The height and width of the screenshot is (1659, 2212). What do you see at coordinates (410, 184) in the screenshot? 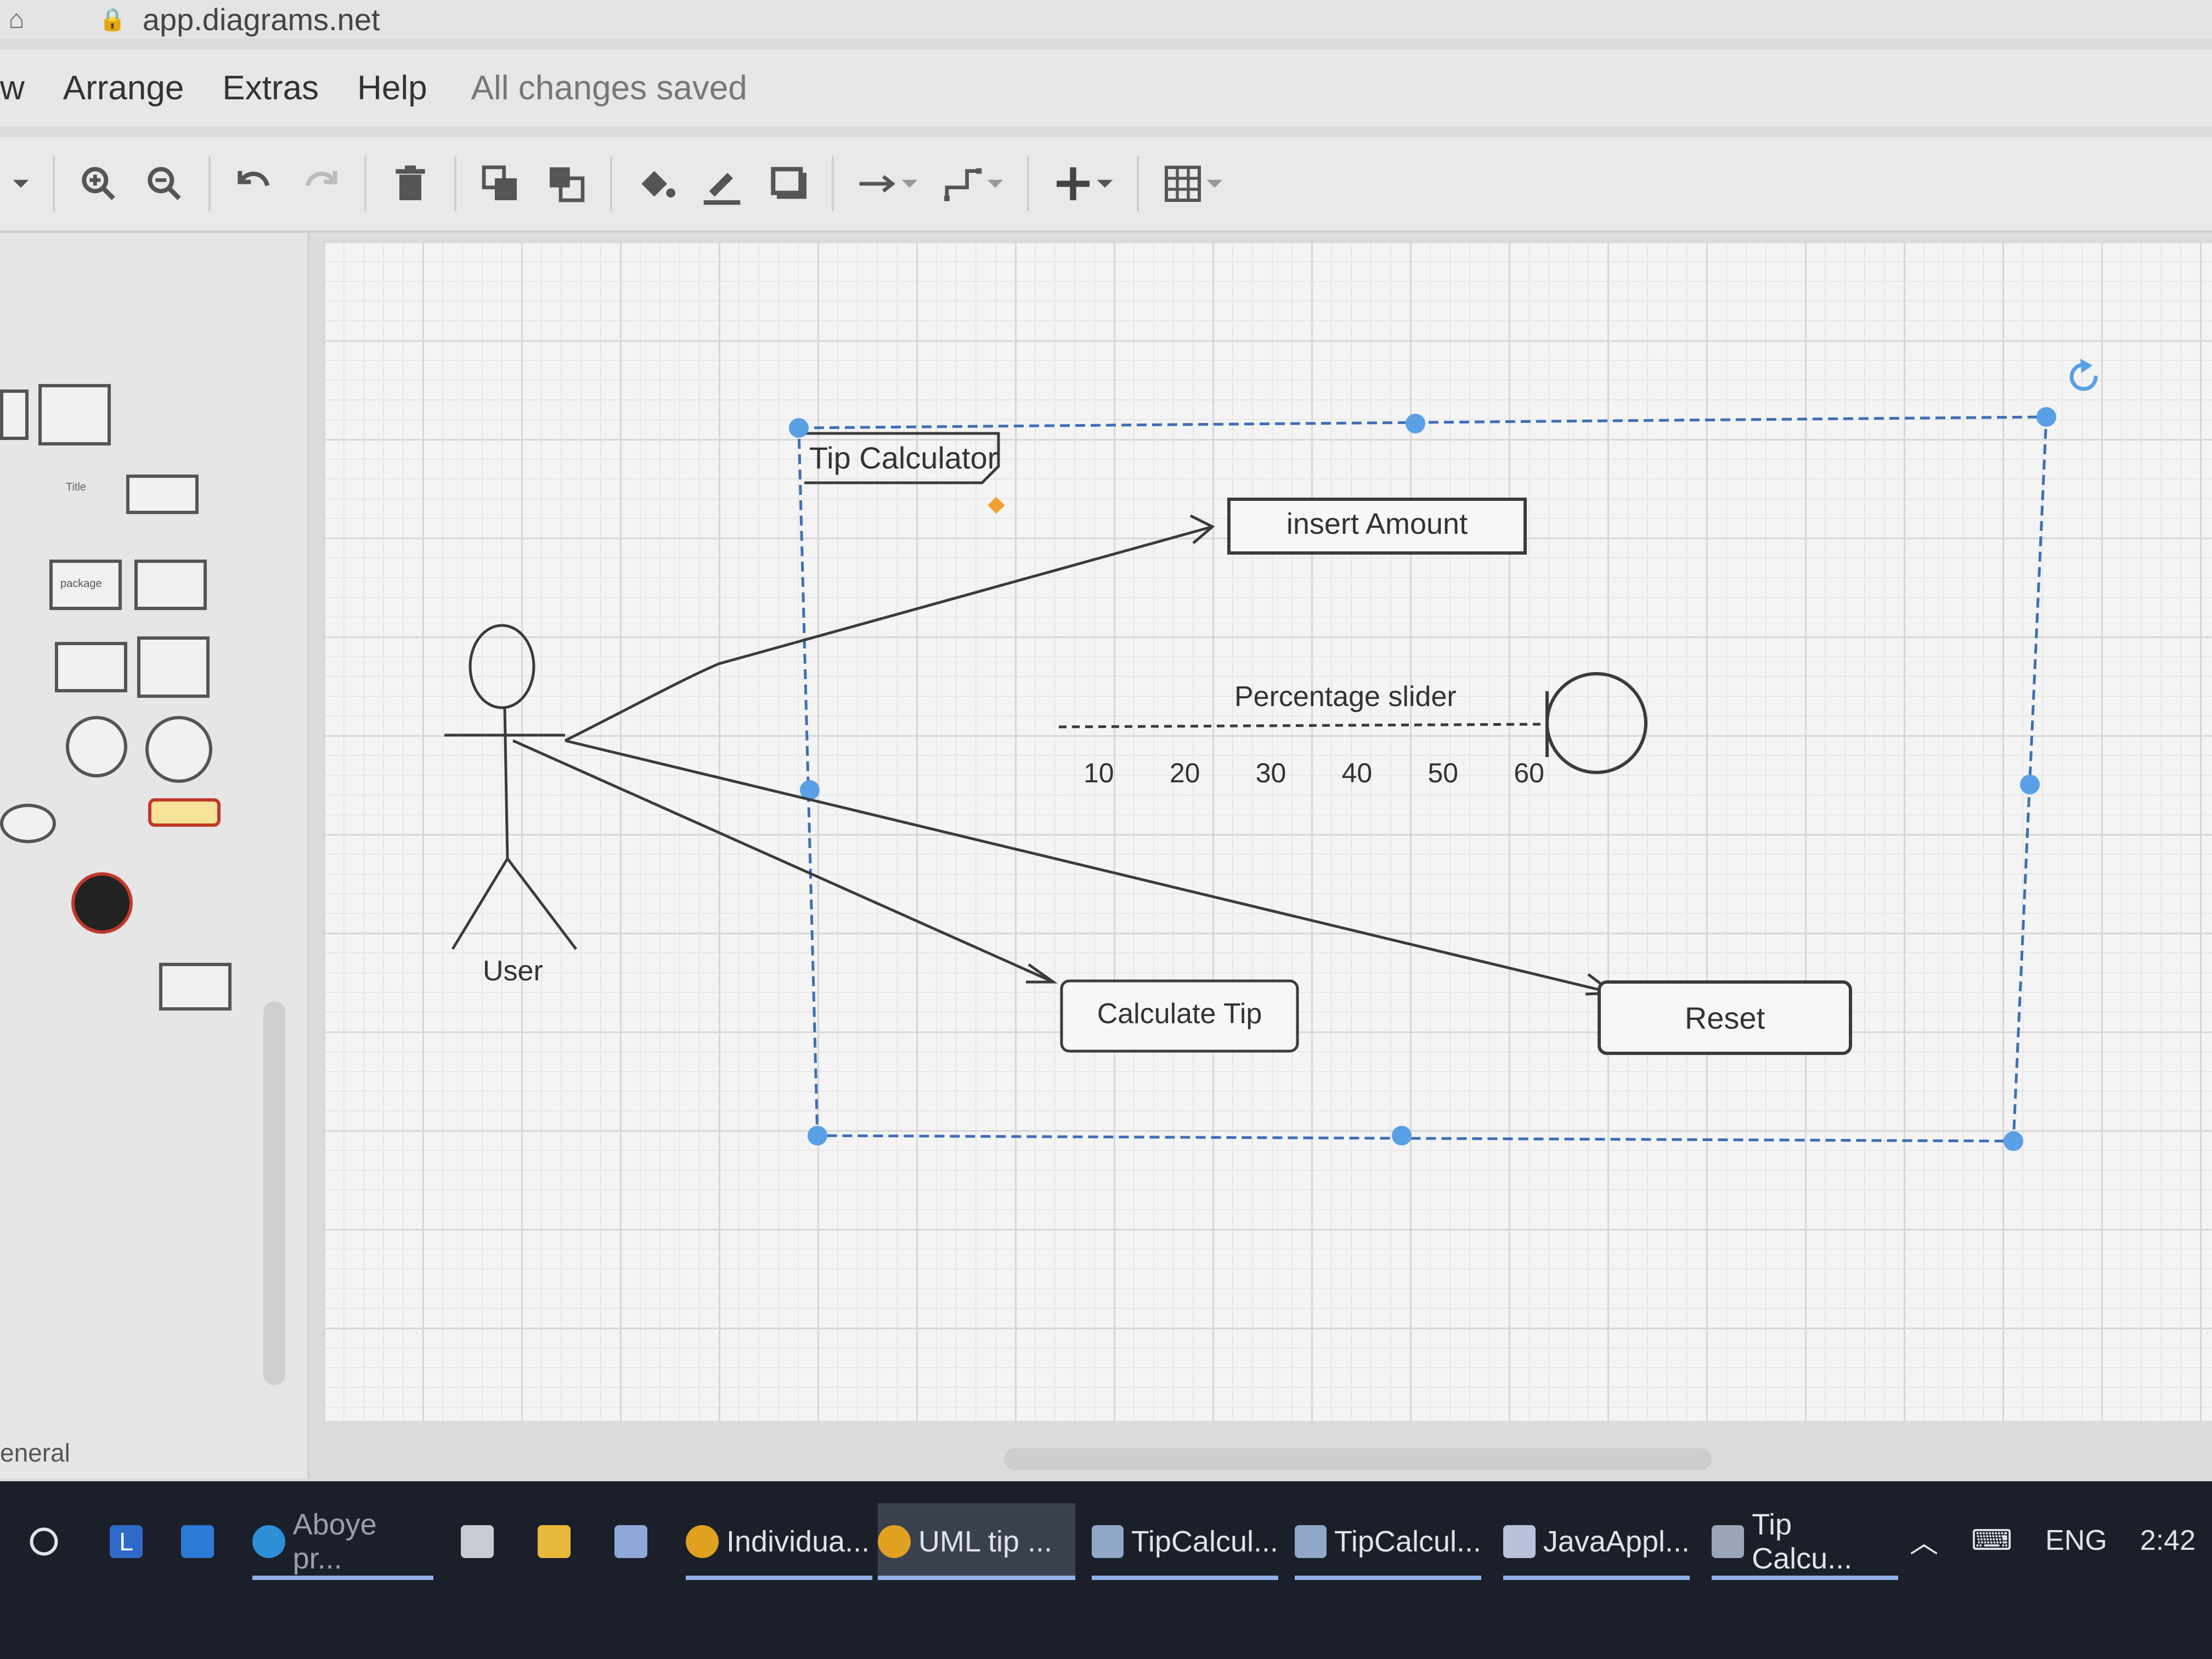
I see `delete-button` at bounding box center [410, 184].